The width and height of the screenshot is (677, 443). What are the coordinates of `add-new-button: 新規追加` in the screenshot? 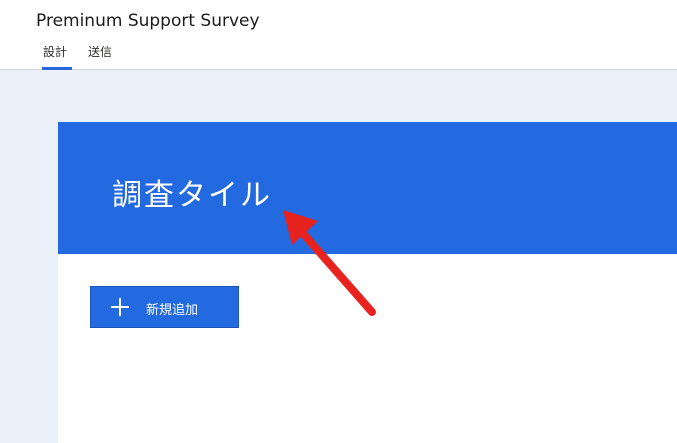 It's located at (164, 307).